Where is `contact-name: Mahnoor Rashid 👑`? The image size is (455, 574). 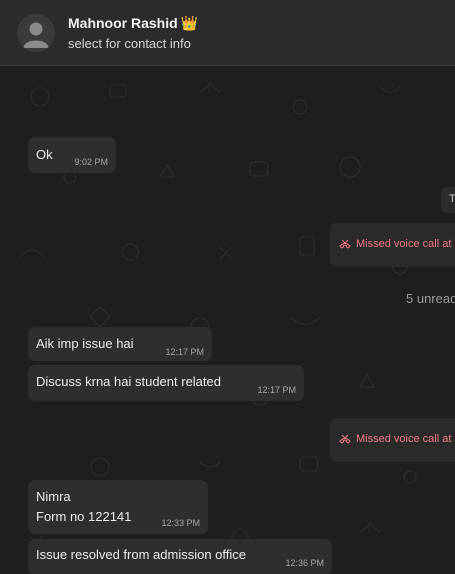
contact-name: Mahnoor Rashid 👑 is located at coordinates (133, 23).